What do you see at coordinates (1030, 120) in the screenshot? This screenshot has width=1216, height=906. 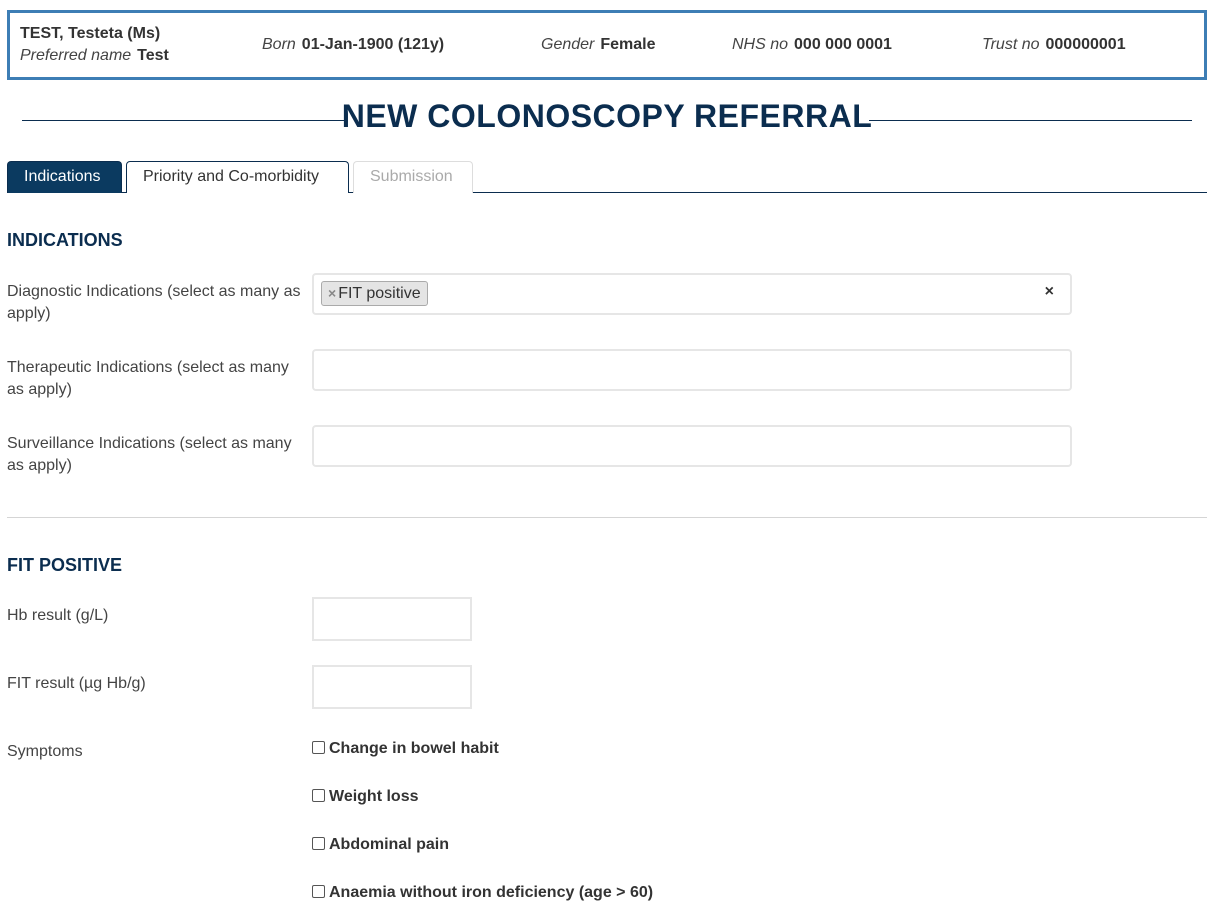 I see `title-rule-right` at bounding box center [1030, 120].